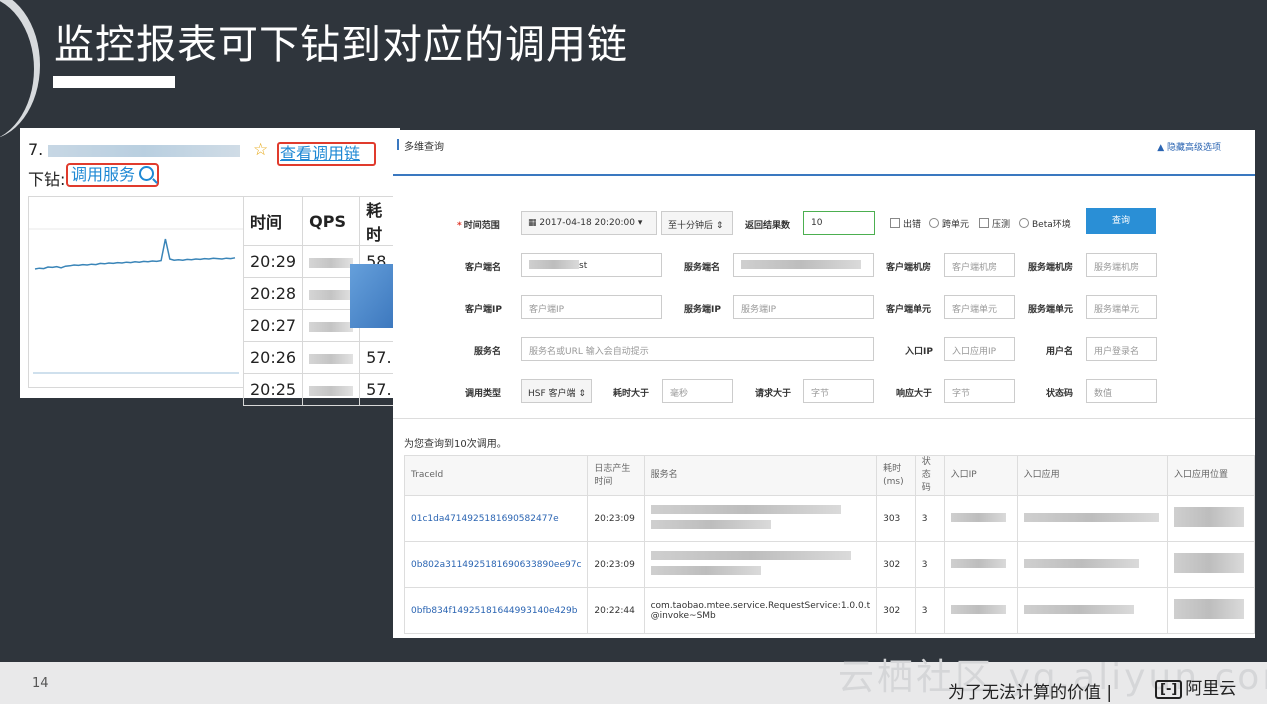 The height and width of the screenshot is (704, 1267). Describe the element at coordinates (979, 349) in the screenshot. I see `entry-ip-input: 入口应用IP` at that location.